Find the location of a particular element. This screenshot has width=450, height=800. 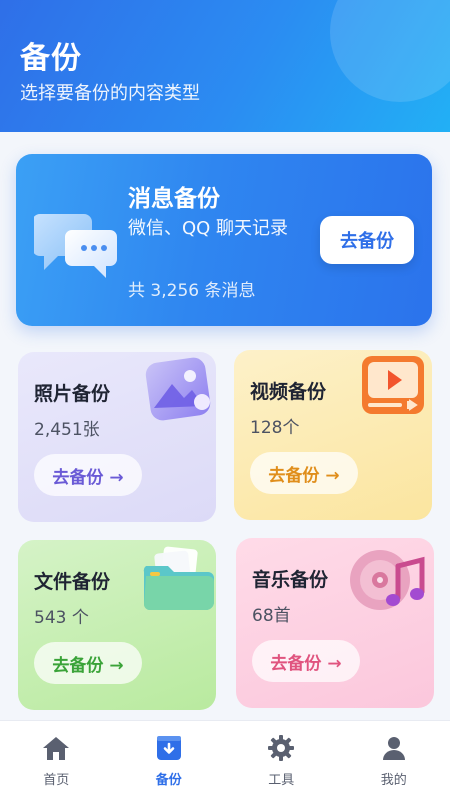

tab-backup: 备份 is located at coordinates (169, 760).